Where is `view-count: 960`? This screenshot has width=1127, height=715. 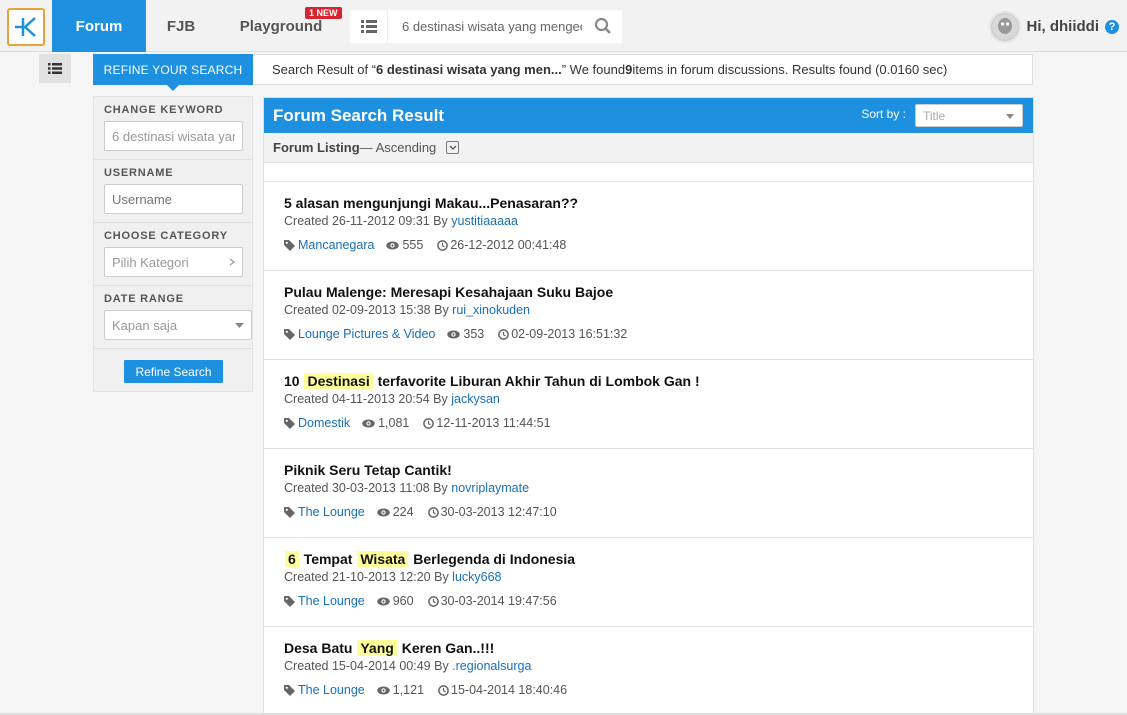 view-count: 960 is located at coordinates (403, 601).